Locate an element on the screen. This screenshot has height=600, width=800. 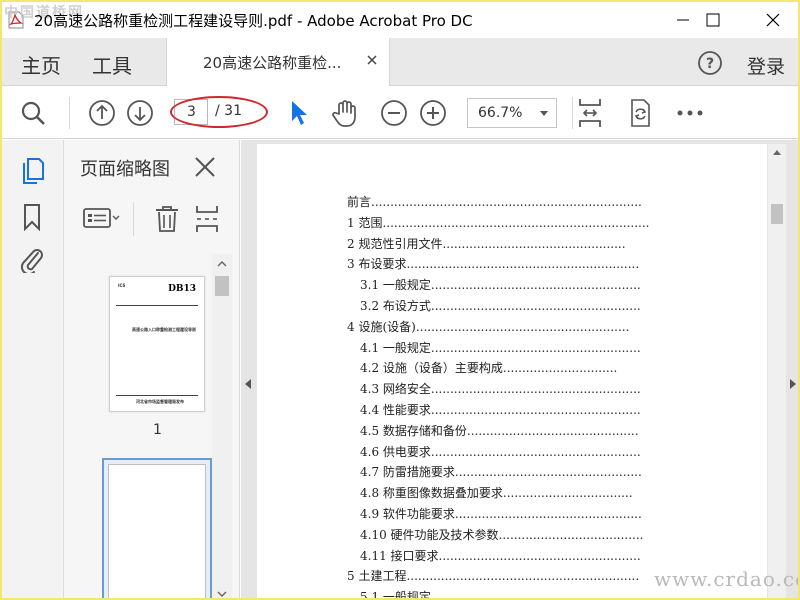
bookmarks-button is located at coordinates (32, 217).